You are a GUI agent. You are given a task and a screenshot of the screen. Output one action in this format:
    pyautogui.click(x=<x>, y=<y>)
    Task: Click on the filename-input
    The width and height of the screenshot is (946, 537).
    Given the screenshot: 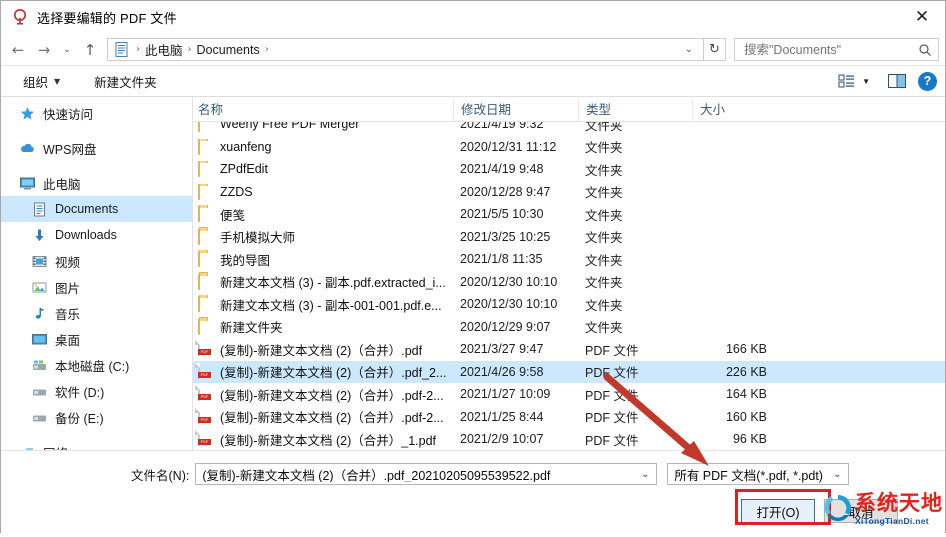 What is the action you would take?
    pyautogui.click(x=417, y=474)
    